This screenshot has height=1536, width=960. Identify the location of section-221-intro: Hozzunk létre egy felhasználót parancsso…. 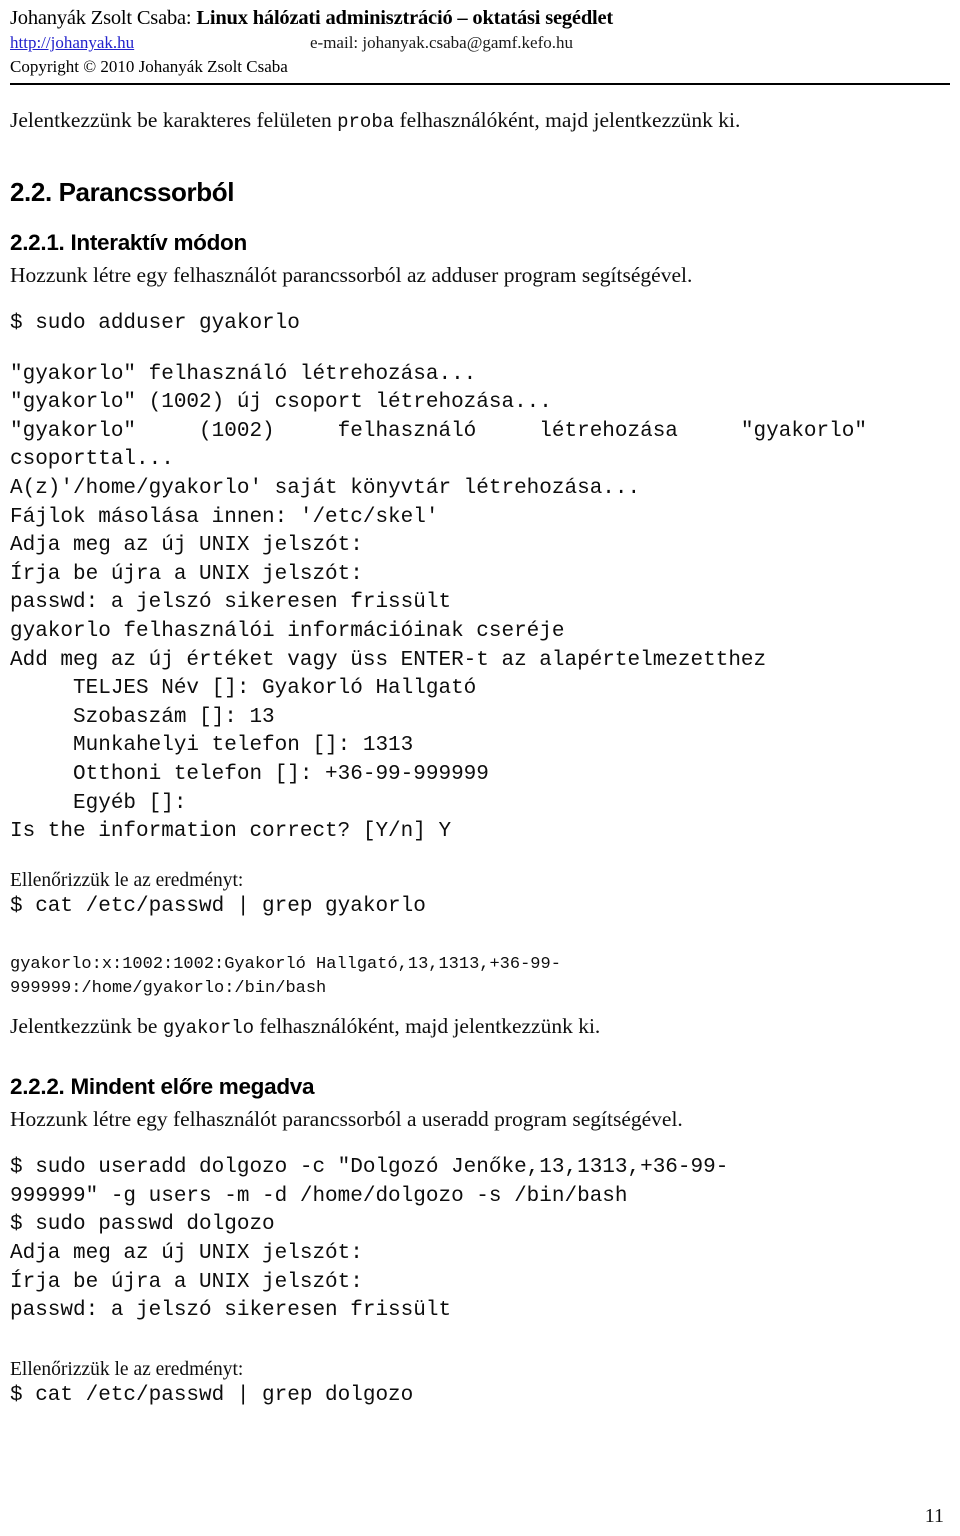
(351, 275).